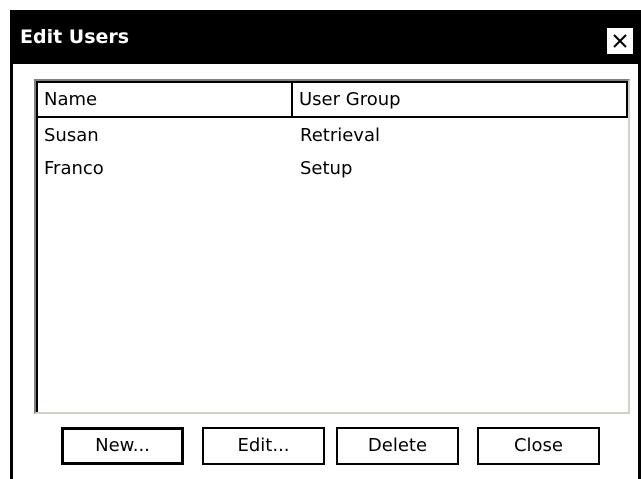 The height and width of the screenshot is (479, 641). I want to click on title-bar: Edit Users, so click(325, 38).